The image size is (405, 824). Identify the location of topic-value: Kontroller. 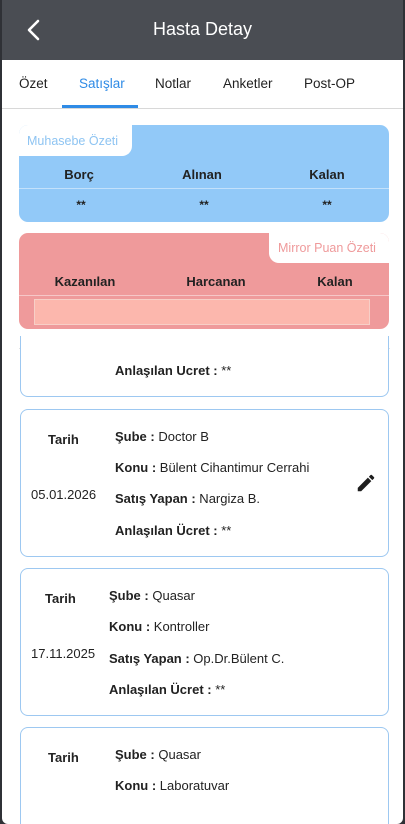
(180, 626).